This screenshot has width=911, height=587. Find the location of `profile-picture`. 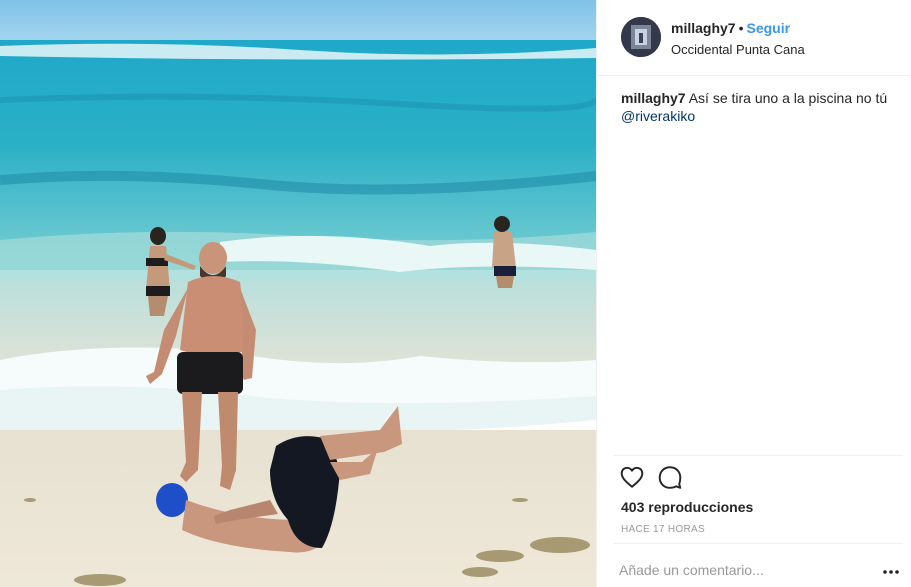

profile-picture is located at coordinates (641, 37).